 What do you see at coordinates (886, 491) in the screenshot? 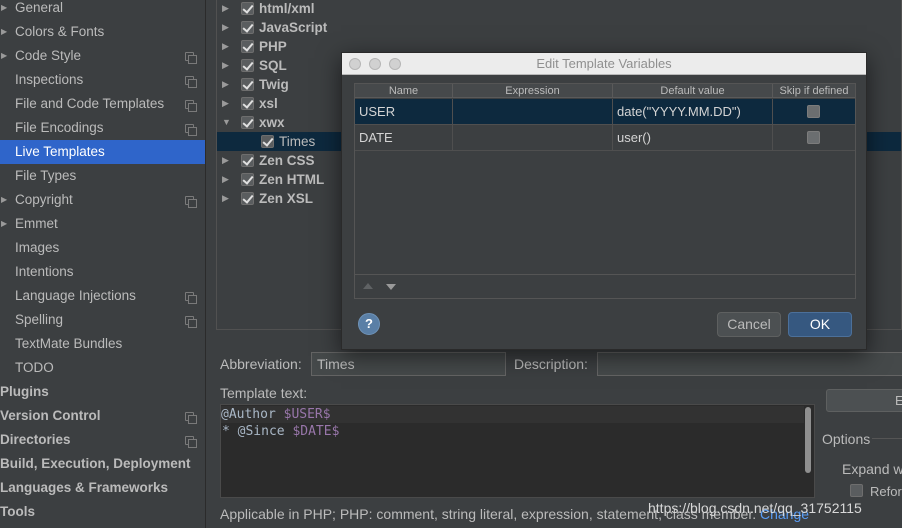
I see `reformat-label: Refor` at bounding box center [886, 491].